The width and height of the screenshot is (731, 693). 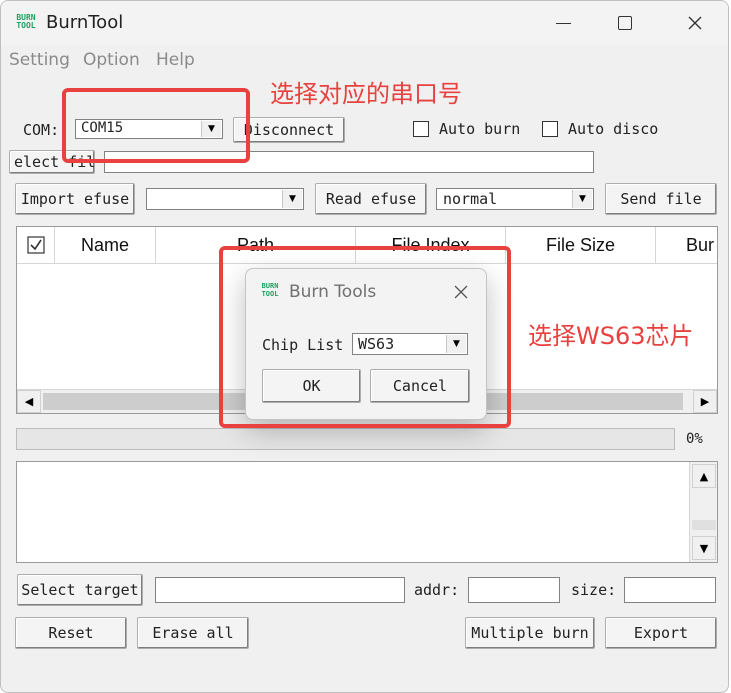 What do you see at coordinates (345, 439) in the screenshot?
I see `progress-bar` at bounding box center [345, 439].